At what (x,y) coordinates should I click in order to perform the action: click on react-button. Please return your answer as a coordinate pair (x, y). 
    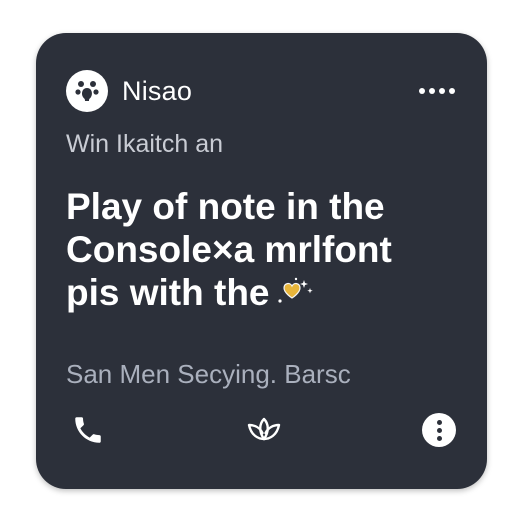
    Looking at the image, I should click on (264, 430).